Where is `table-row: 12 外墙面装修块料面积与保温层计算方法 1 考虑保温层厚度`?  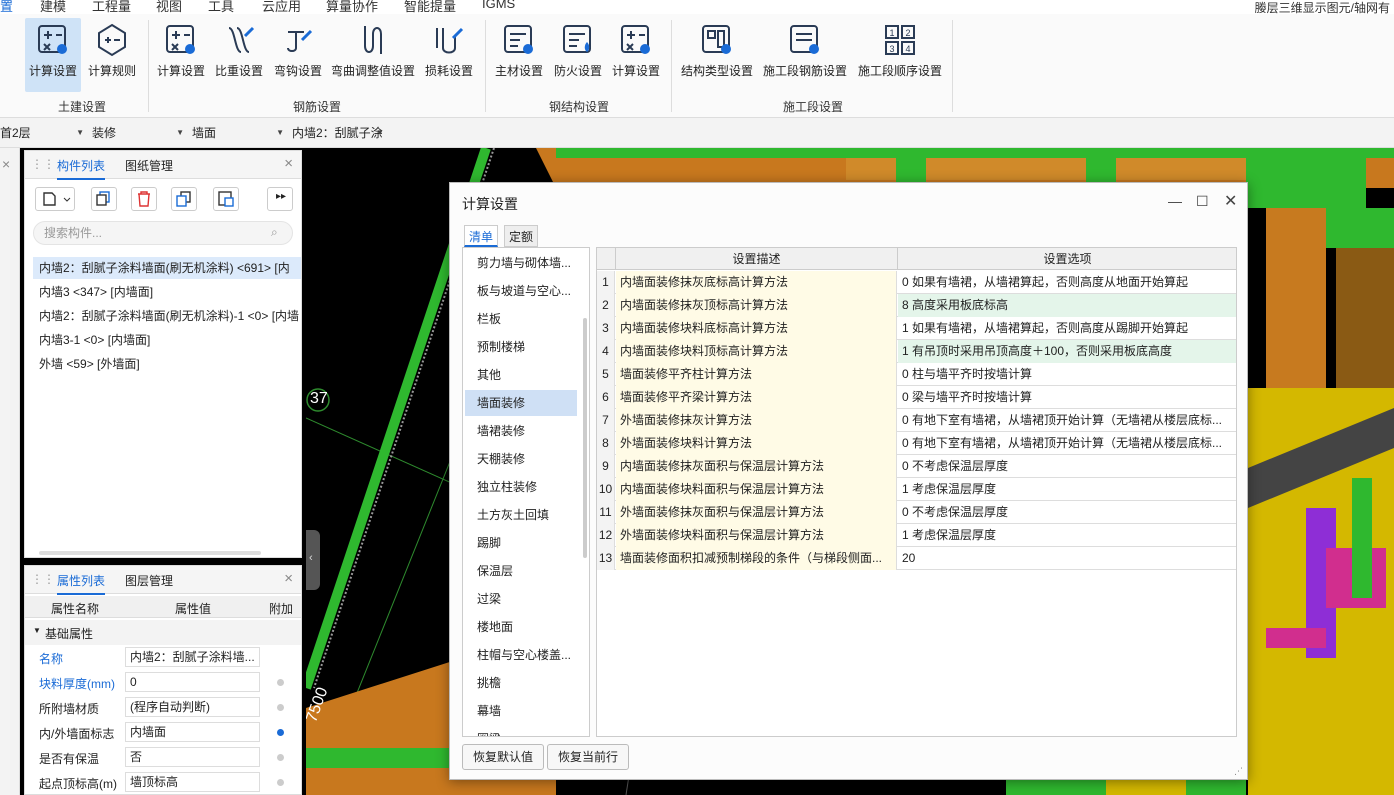
table-row: 12 外墙面装修块料面积与保温层计算方法 1 考虑保温层厚度 is located at coordinates (916, 535).